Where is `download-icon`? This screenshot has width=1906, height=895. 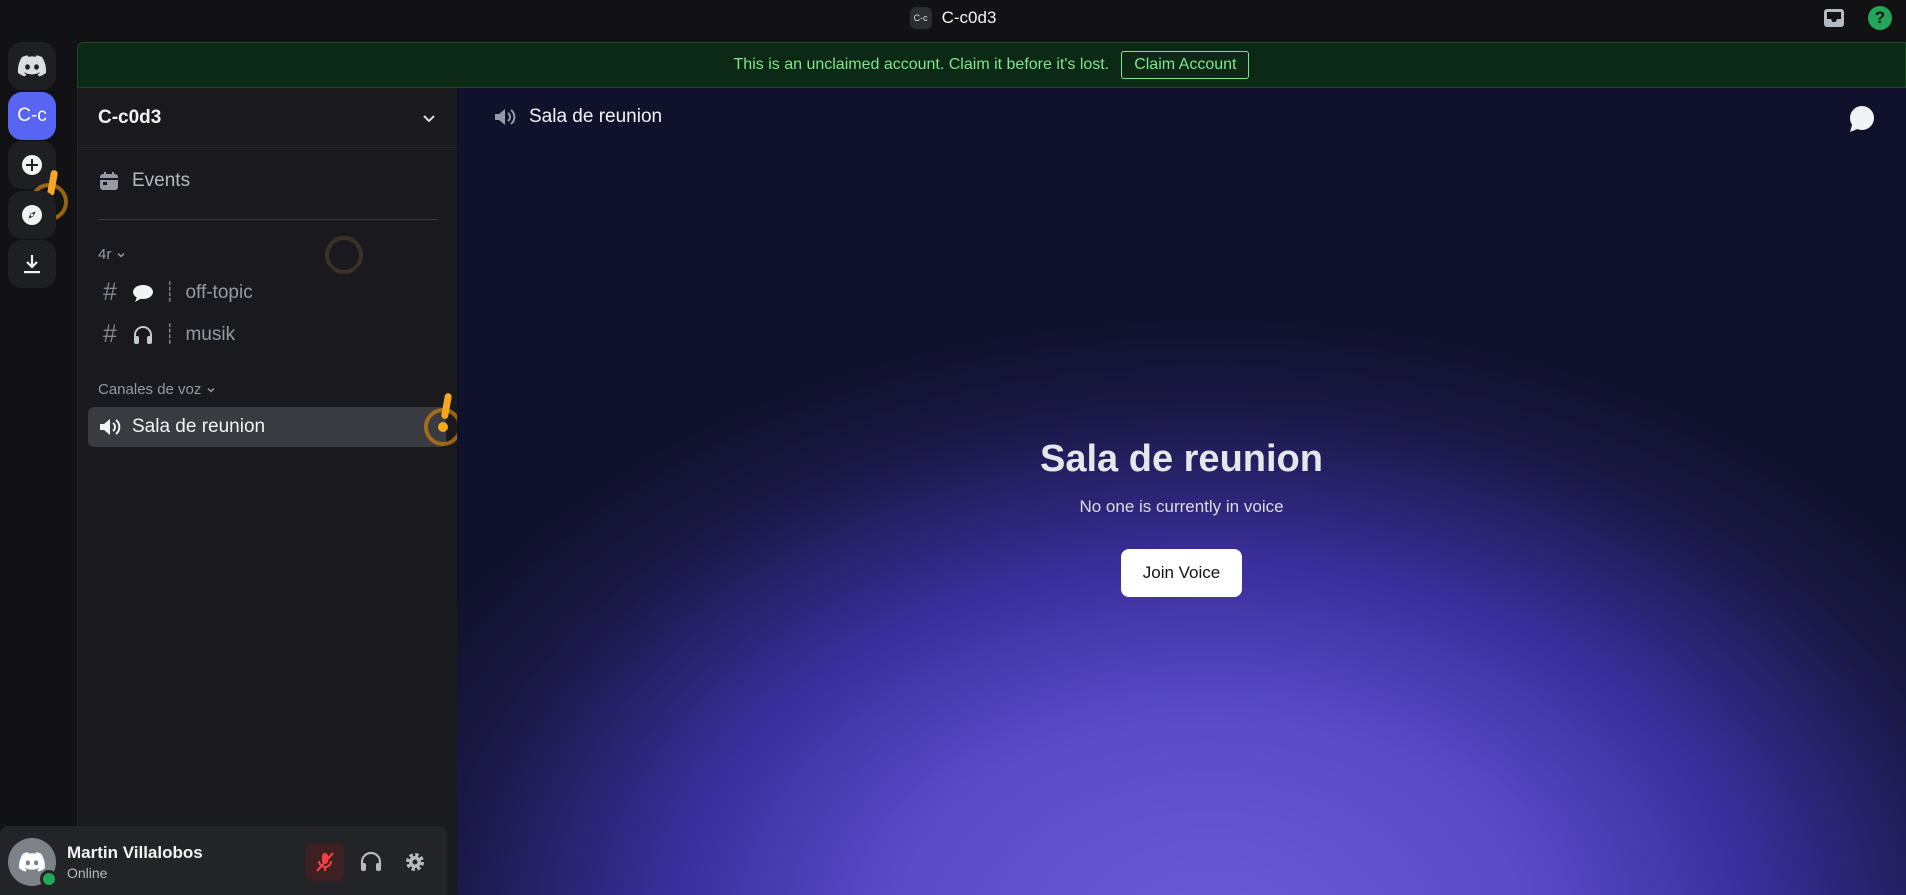
download-icon is located at coordinates (32, 264).